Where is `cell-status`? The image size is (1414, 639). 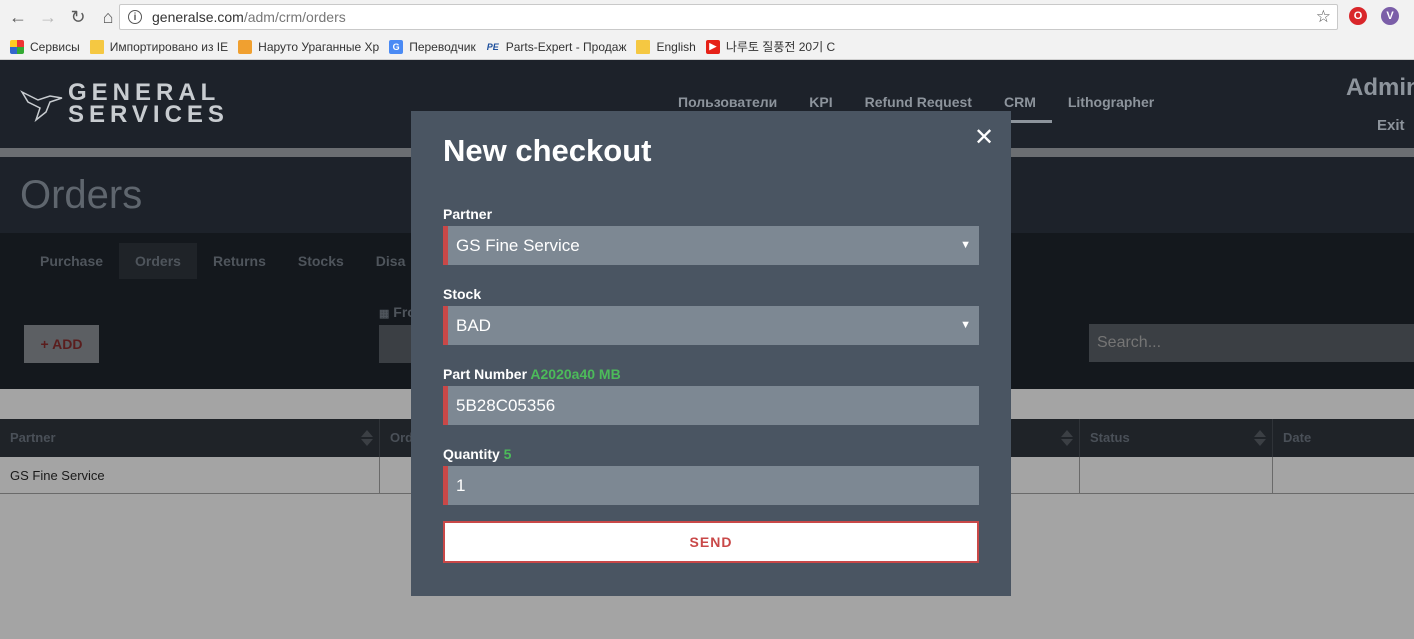 cell-status is located at coordinates (1176, 475).